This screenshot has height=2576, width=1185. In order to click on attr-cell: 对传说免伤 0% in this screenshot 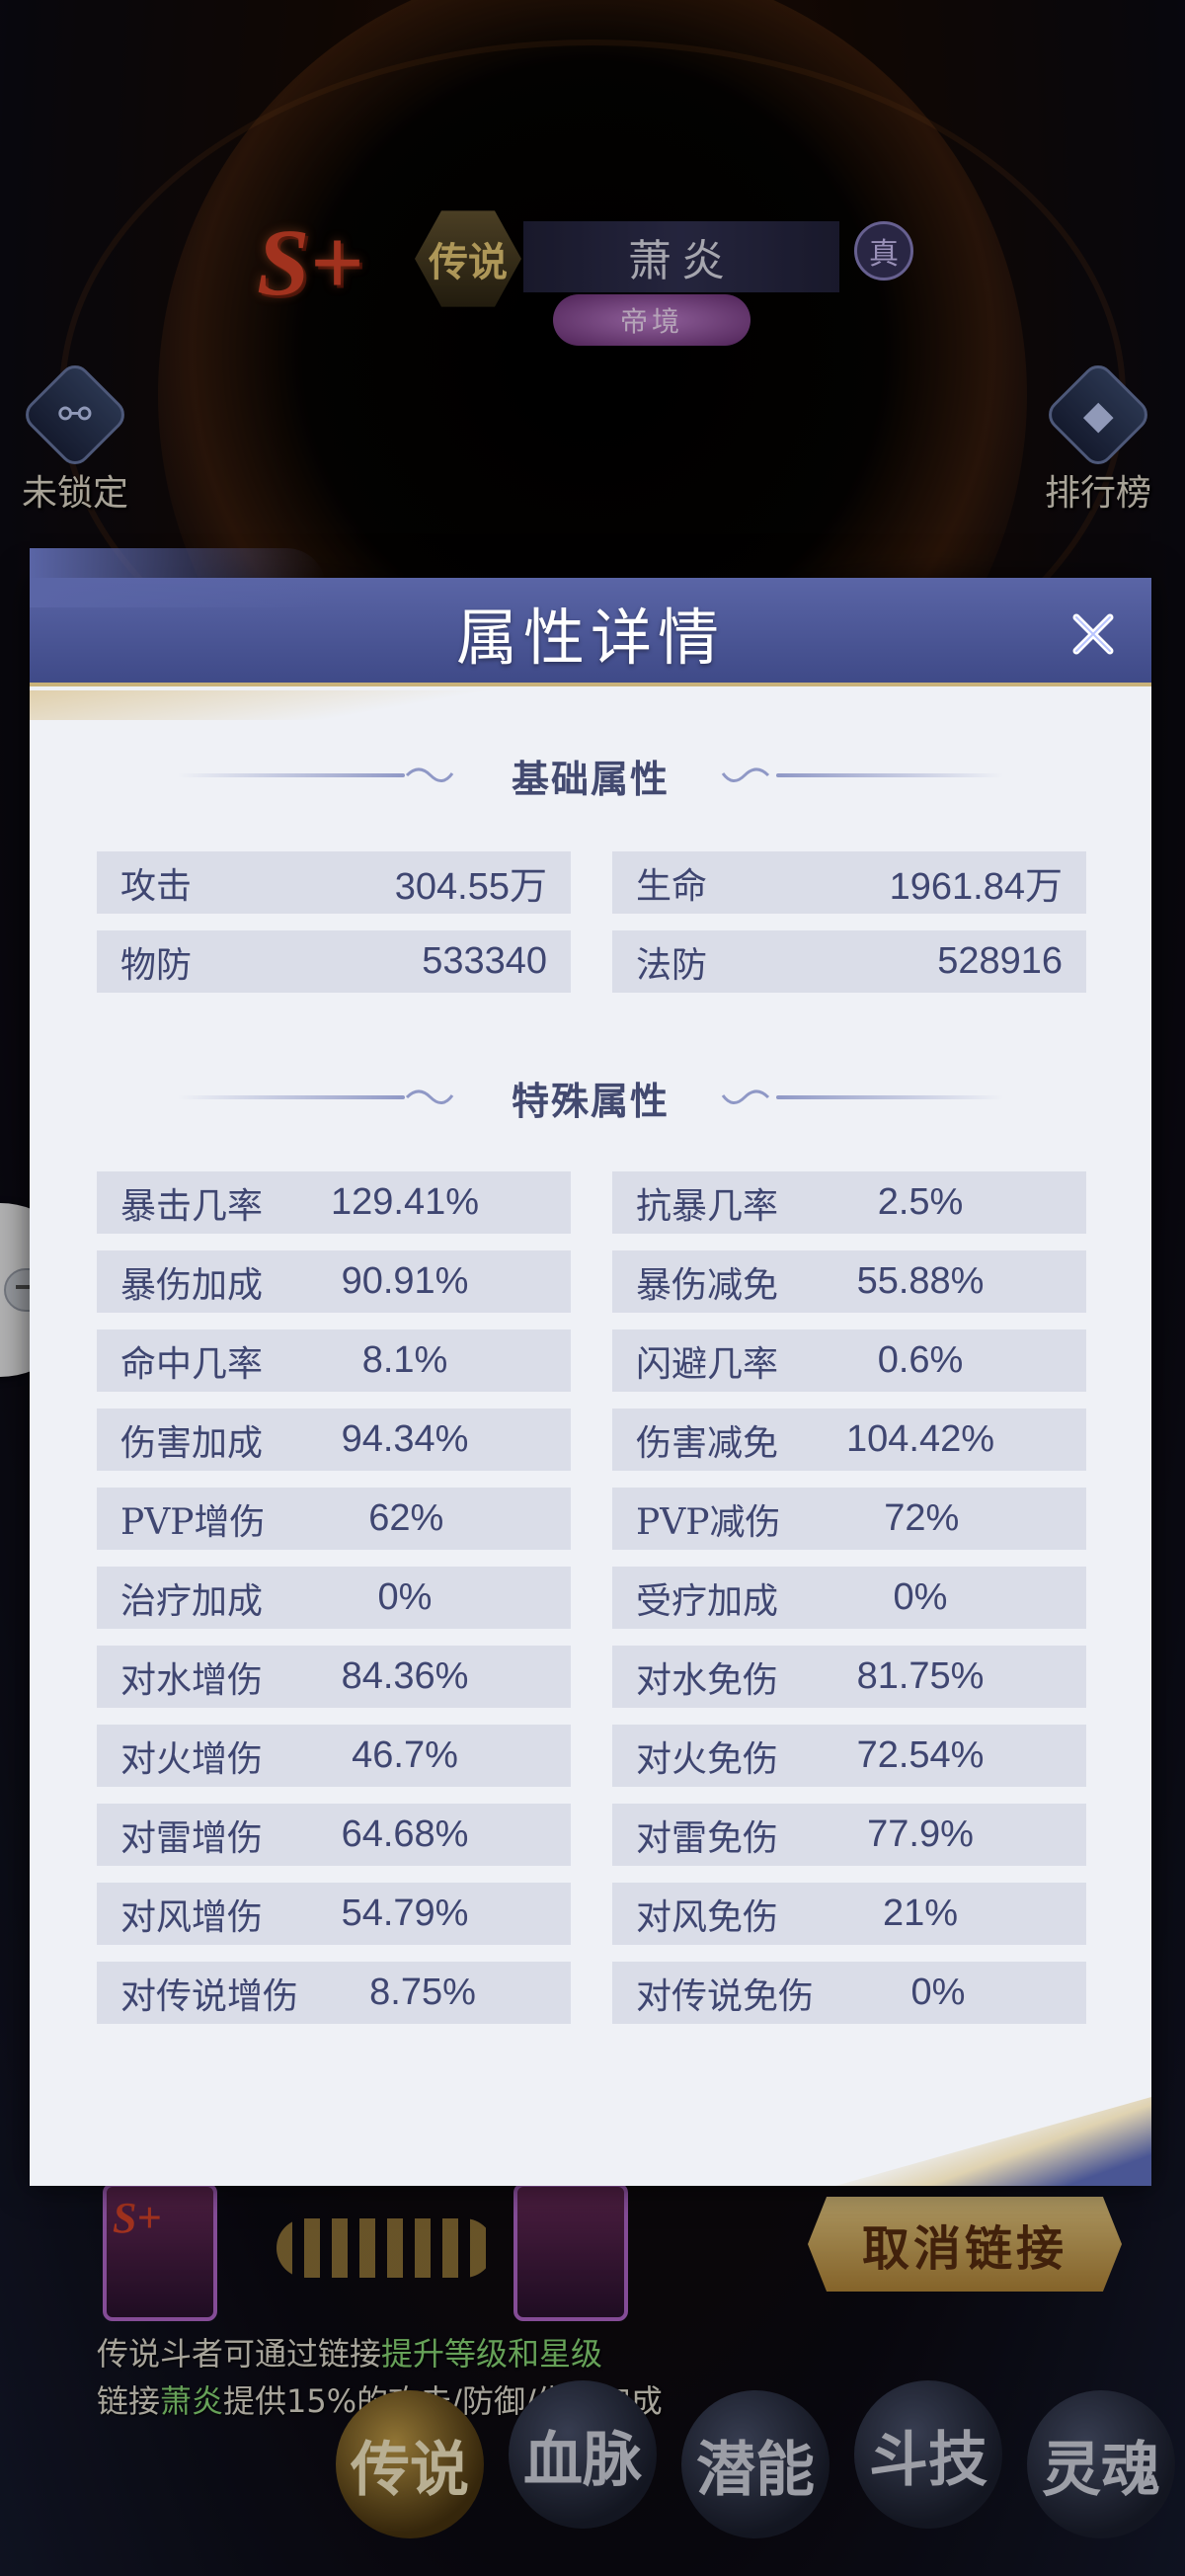, I will do `click(849, 1993)`.